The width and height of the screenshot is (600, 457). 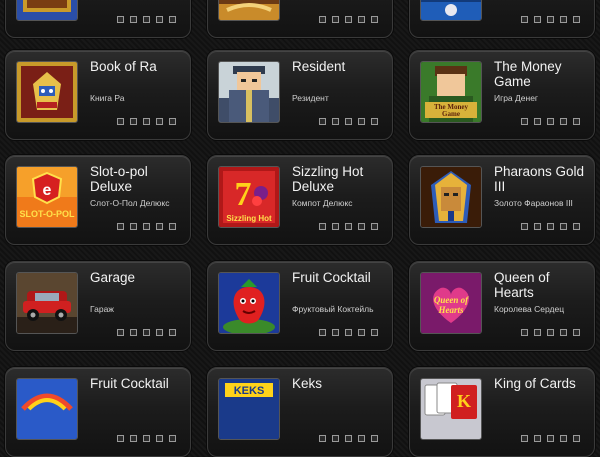 What do you see at coordinates (47, 10) in the screenshot?
I see `book-of-ra-deluxe-icon` at bounding box center [47, 10].